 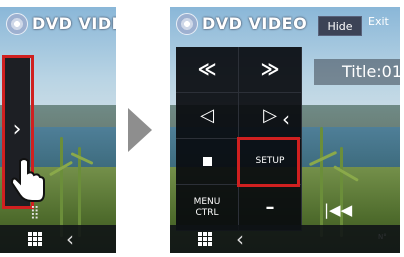 I want to click on title-bar: DVD VIDEO, so click(x=58, y=23).